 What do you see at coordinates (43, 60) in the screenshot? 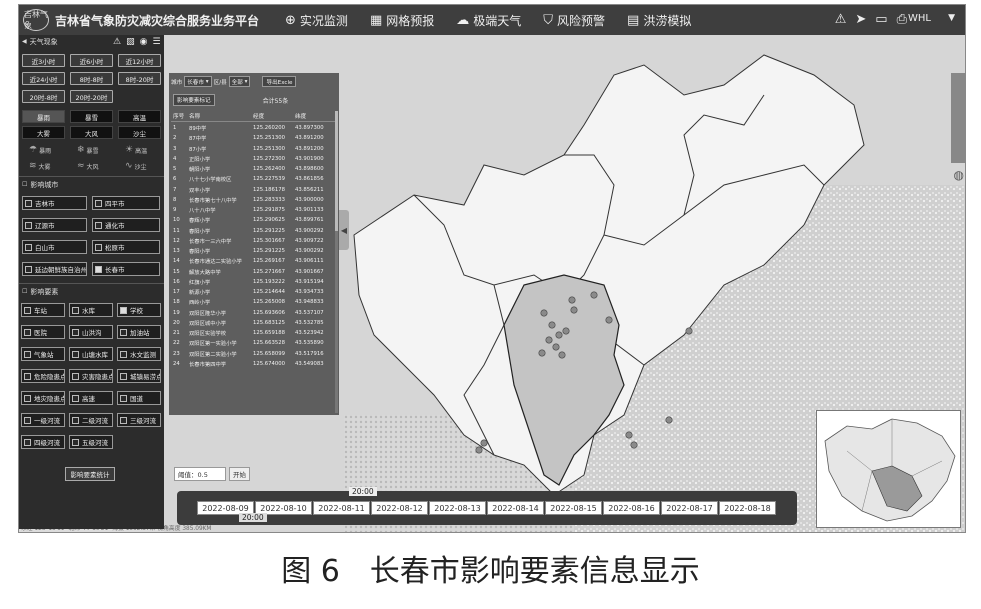
I see `time-button: 近3小时` at bounding box center [43, 60].